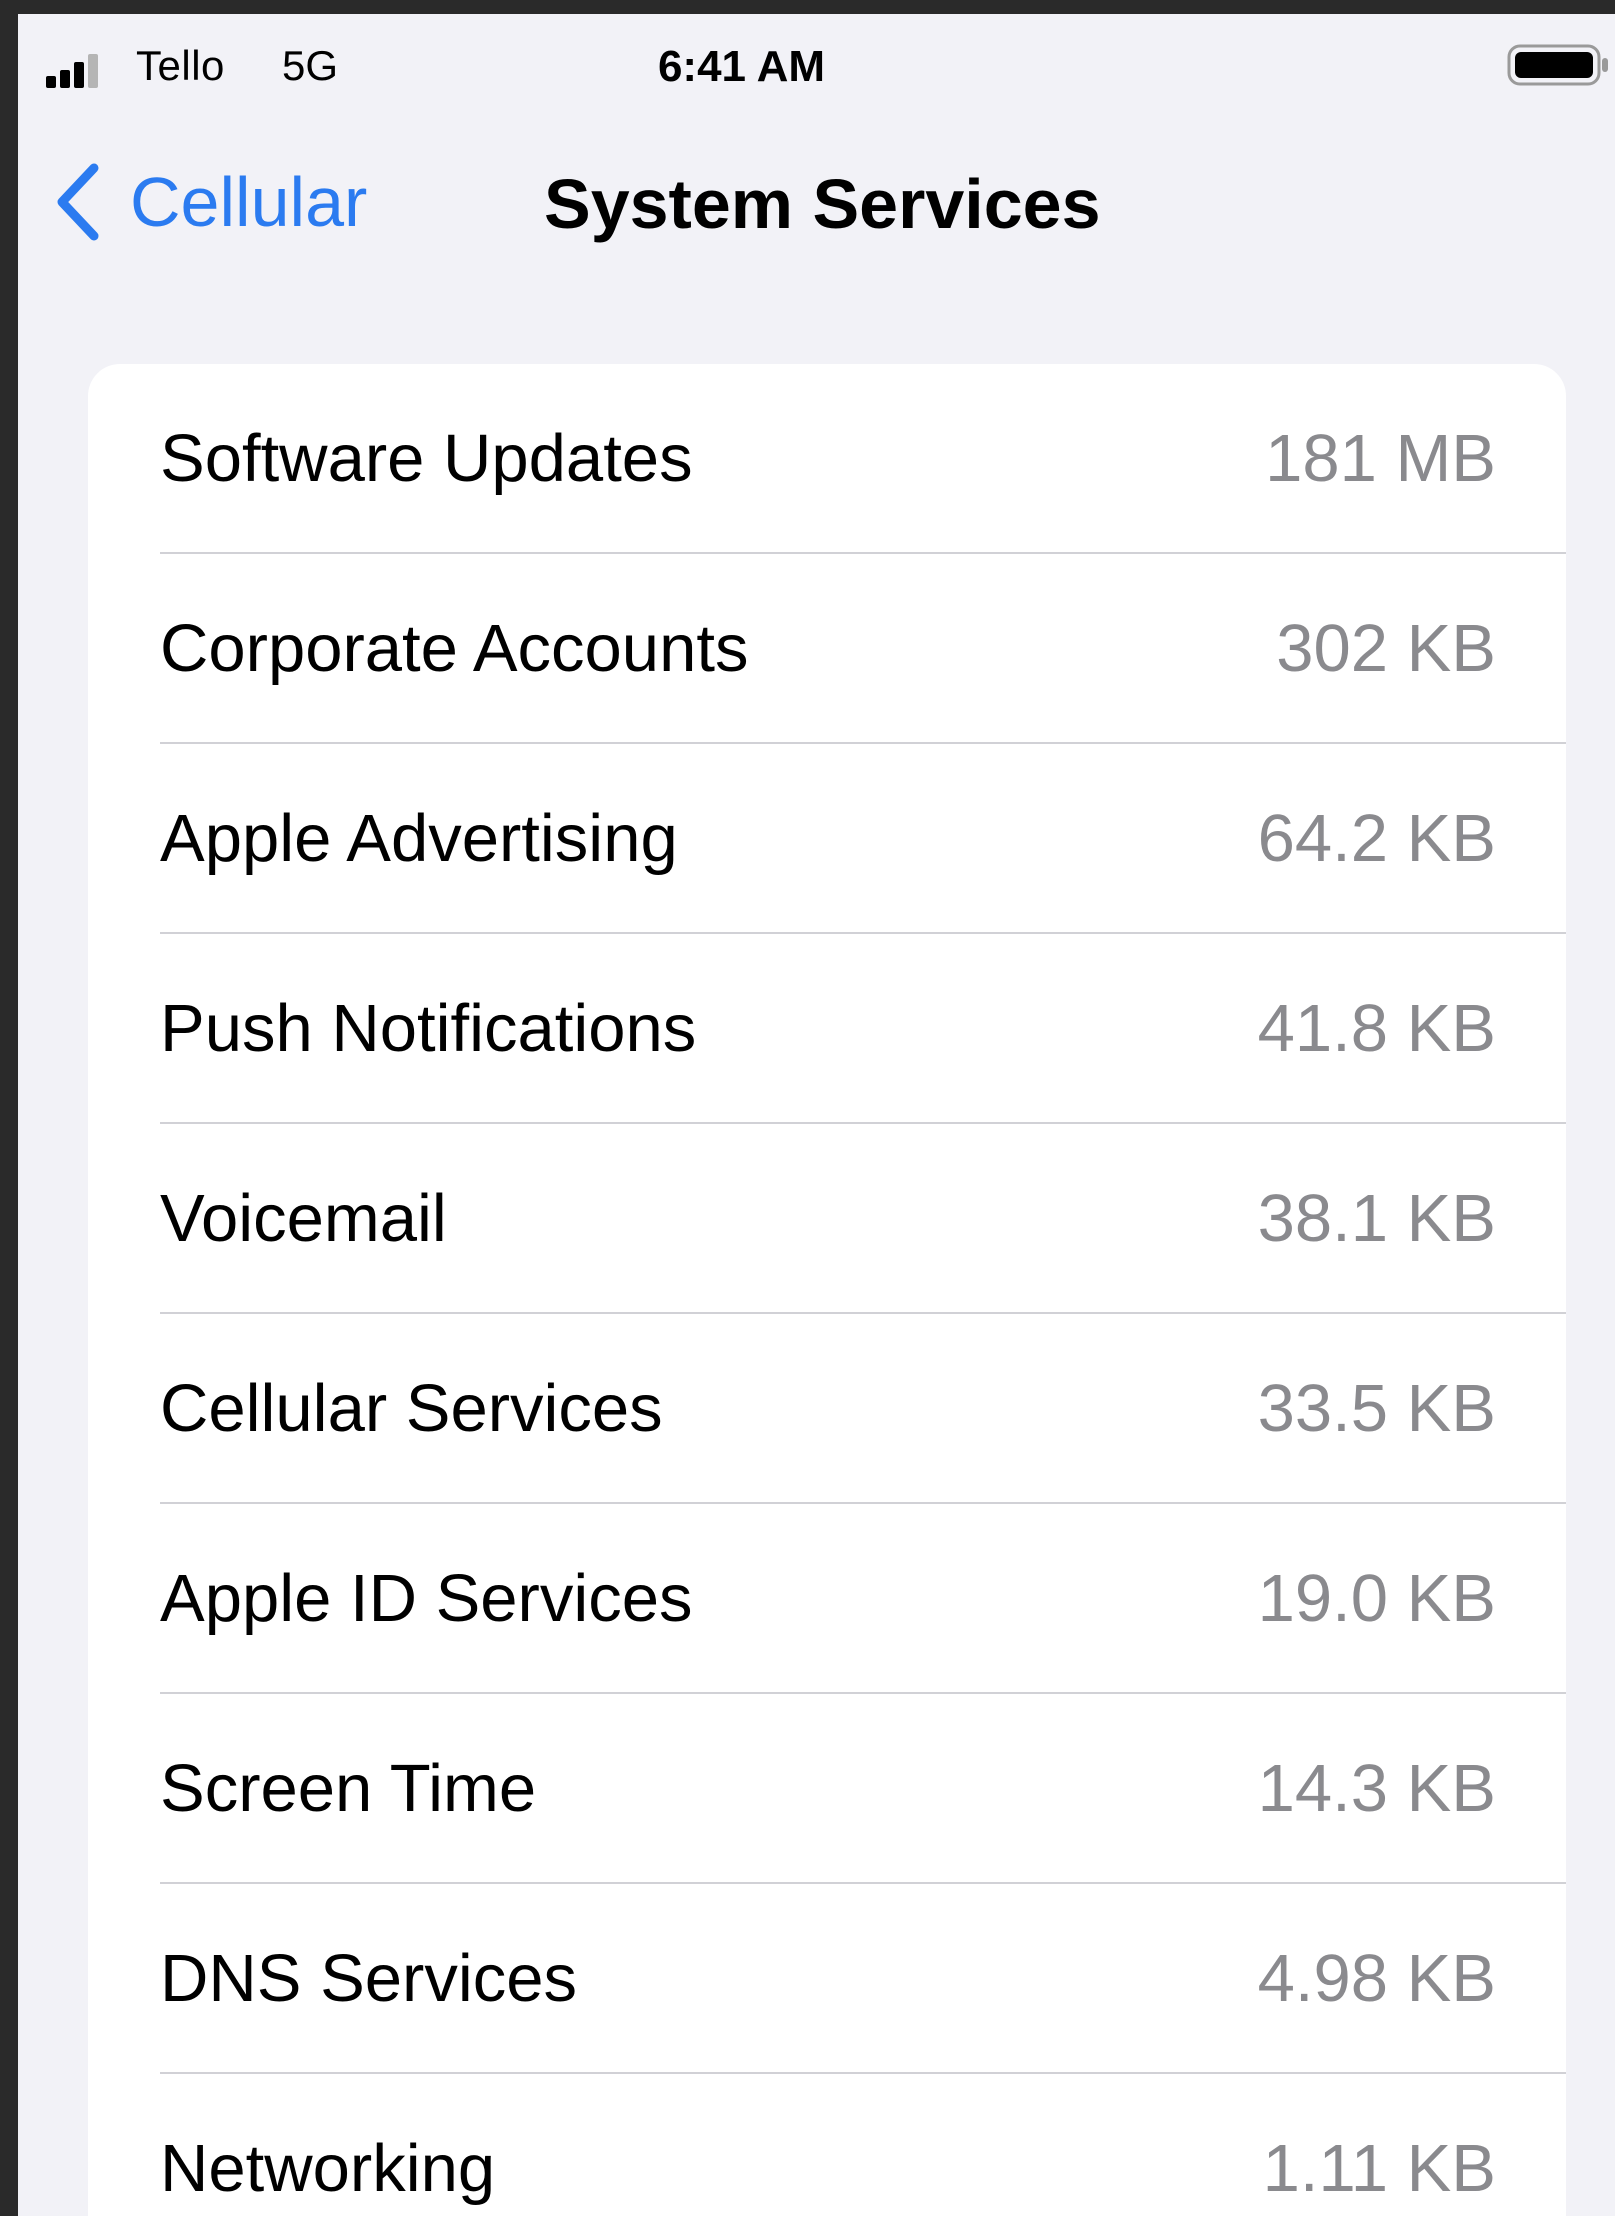  I want to click on list-item-dns-services: DNS Services 4.98 KB, so click(827, 1979).